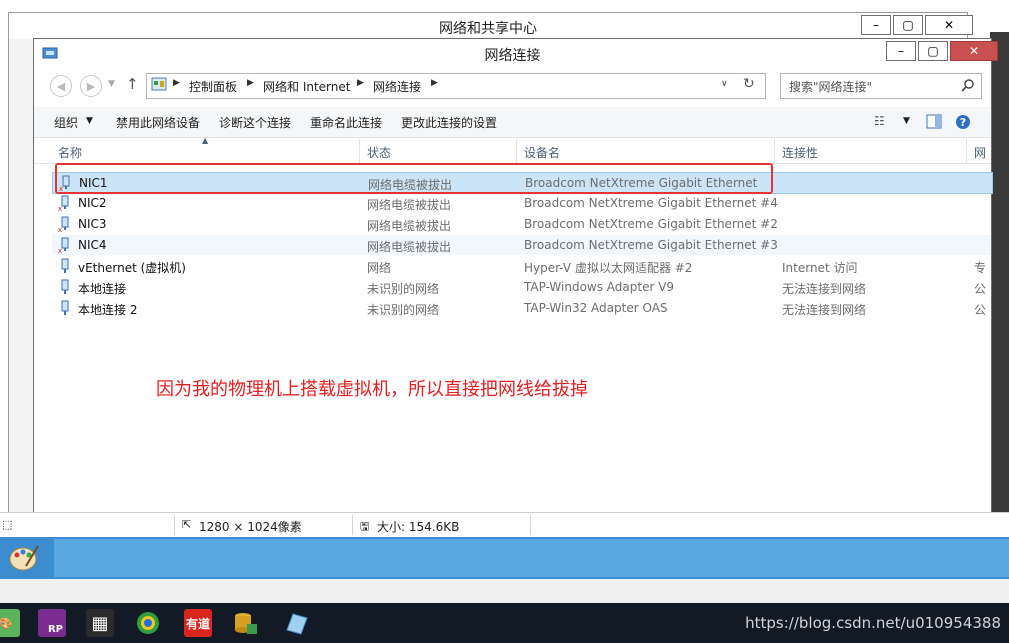  I want to click on view-options-icon: ☷, so click(879, 121).